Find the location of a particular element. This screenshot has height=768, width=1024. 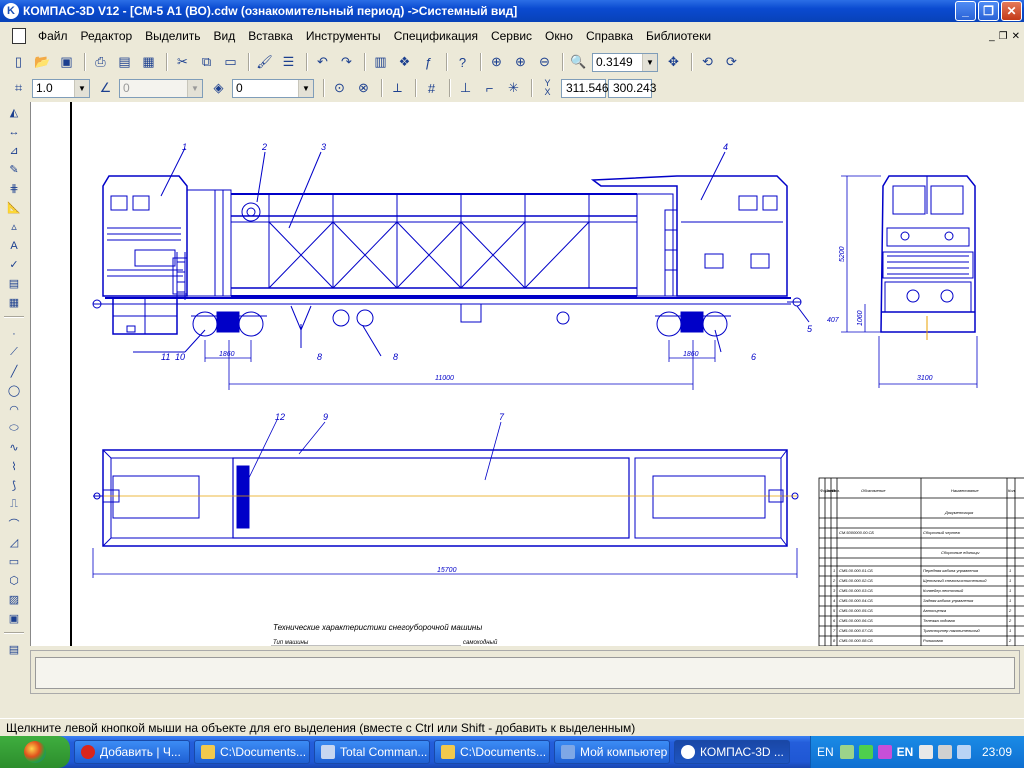

display-icon is located at coordinates (964, 752).